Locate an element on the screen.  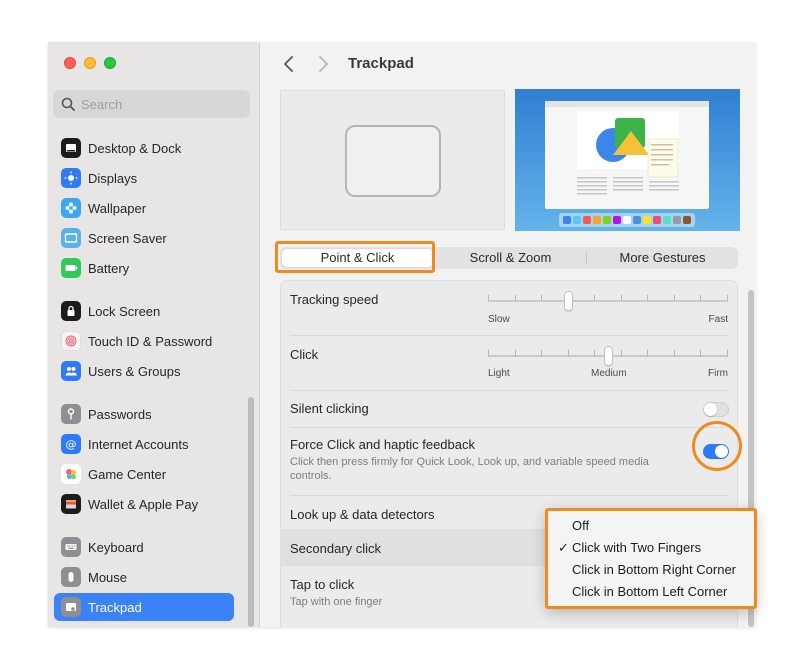
sidebar-item-displays: Displays is located at coordinates (144, 178).